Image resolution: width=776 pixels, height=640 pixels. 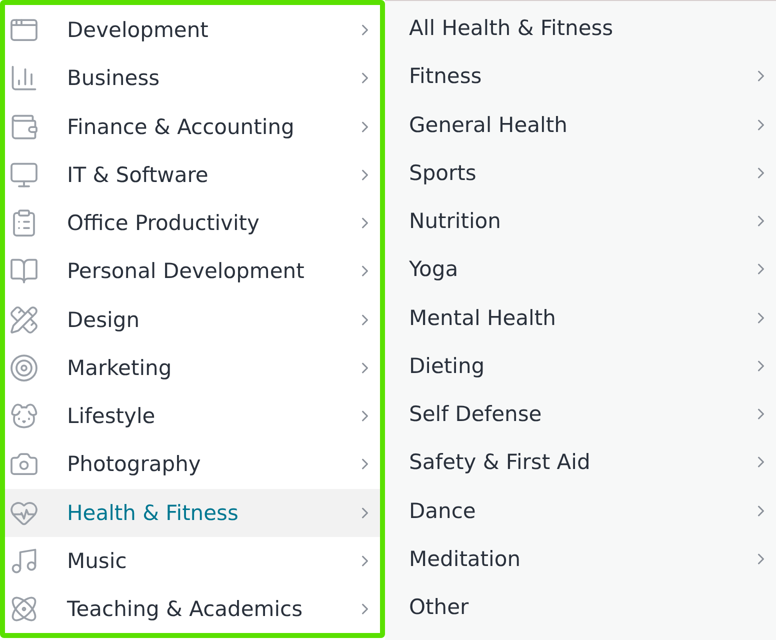 What do you see at coordinates (580, 366) in the screenshot?
I see `subcategory-item: Dieting` at bounding box center [580, 366].